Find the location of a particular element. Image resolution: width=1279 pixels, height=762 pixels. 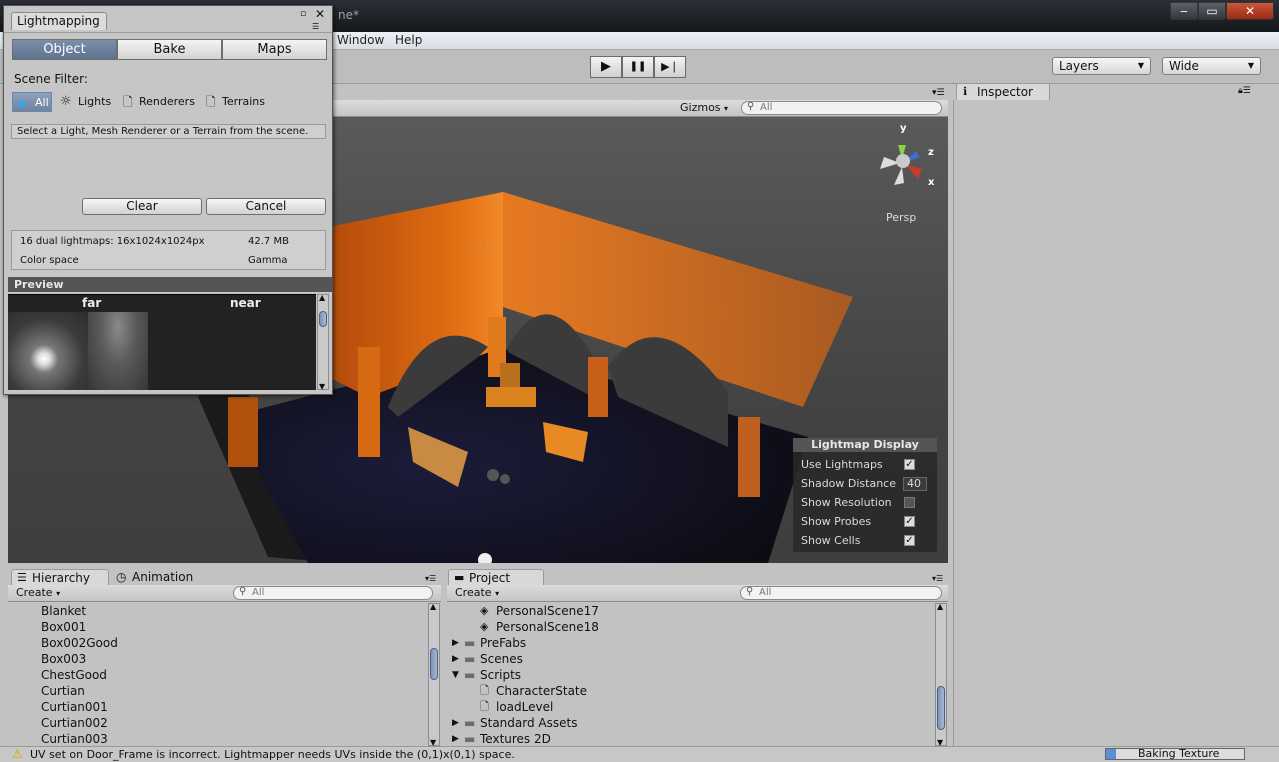

scene-search-input: ⚲ All is located at coordinates (841, 108).